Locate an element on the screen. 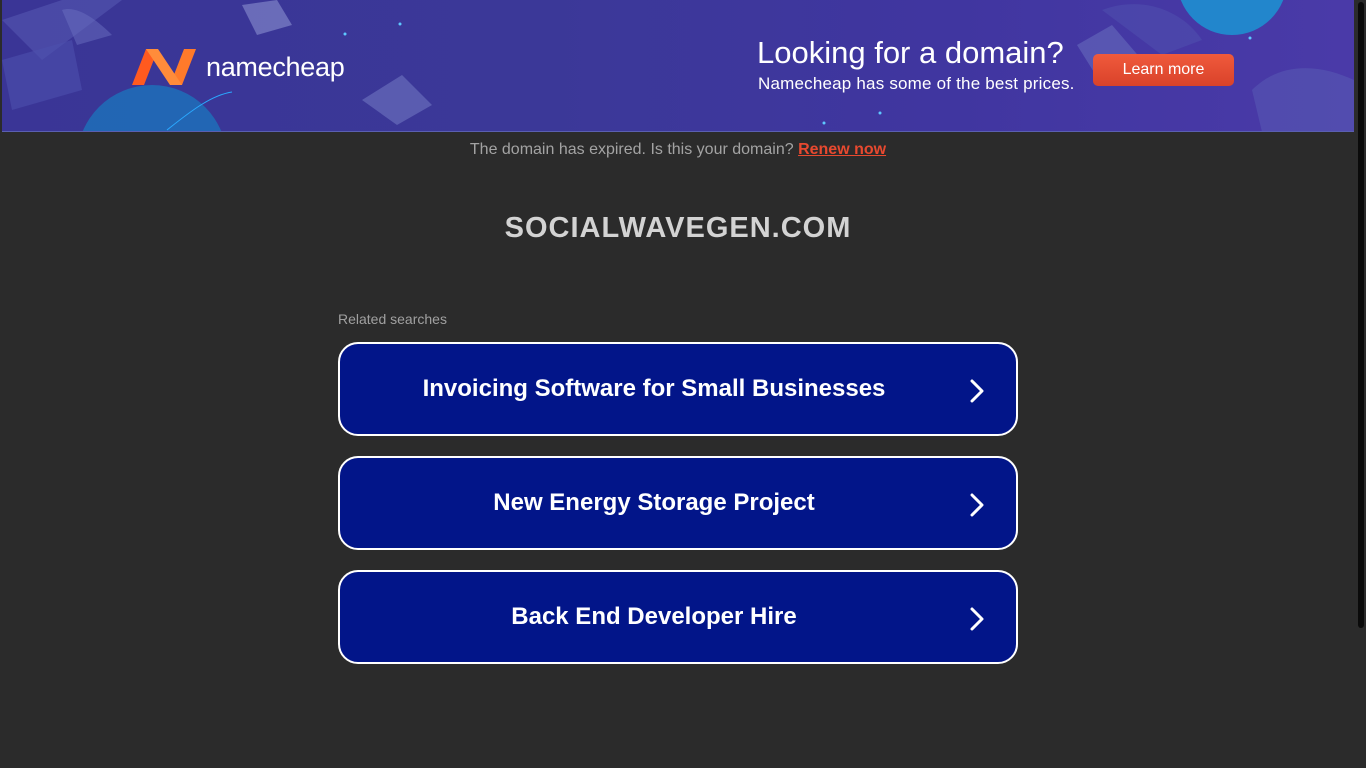 Image resolution: width=1366 pixels, height=768 pixels. promo-title: Looking for a domain? is located at coordinates (910, 52).